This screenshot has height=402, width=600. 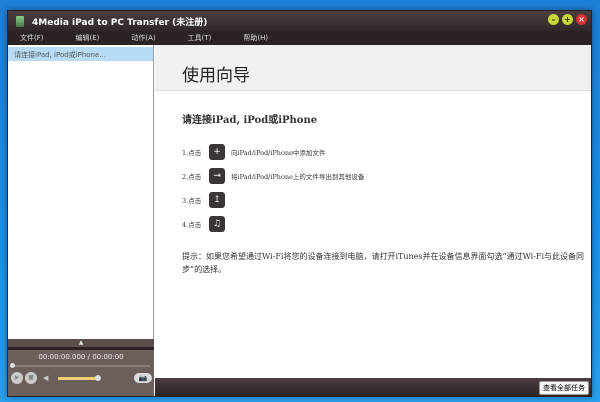 I want to click on step-number: 4.点击, so click(x=192, y=225).